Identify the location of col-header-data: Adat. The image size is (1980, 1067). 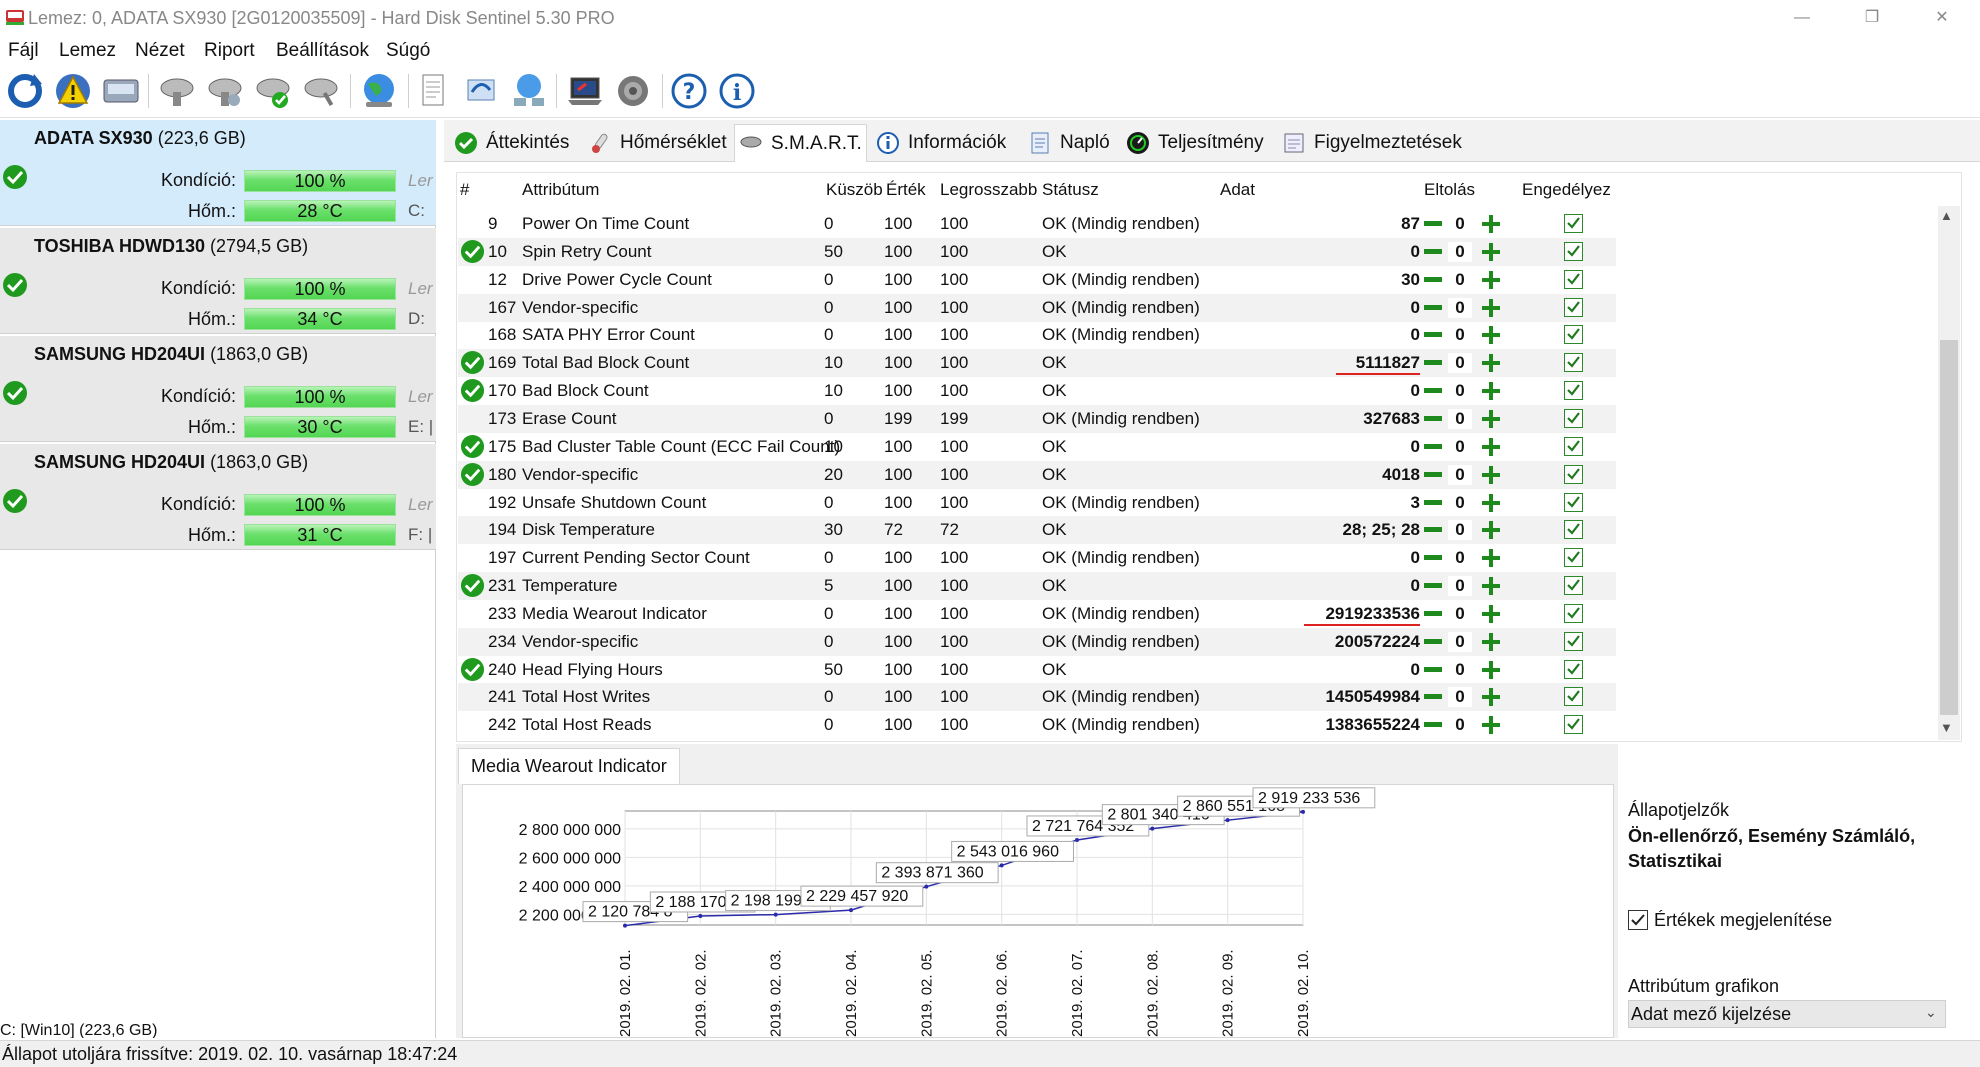
(1237, 190).